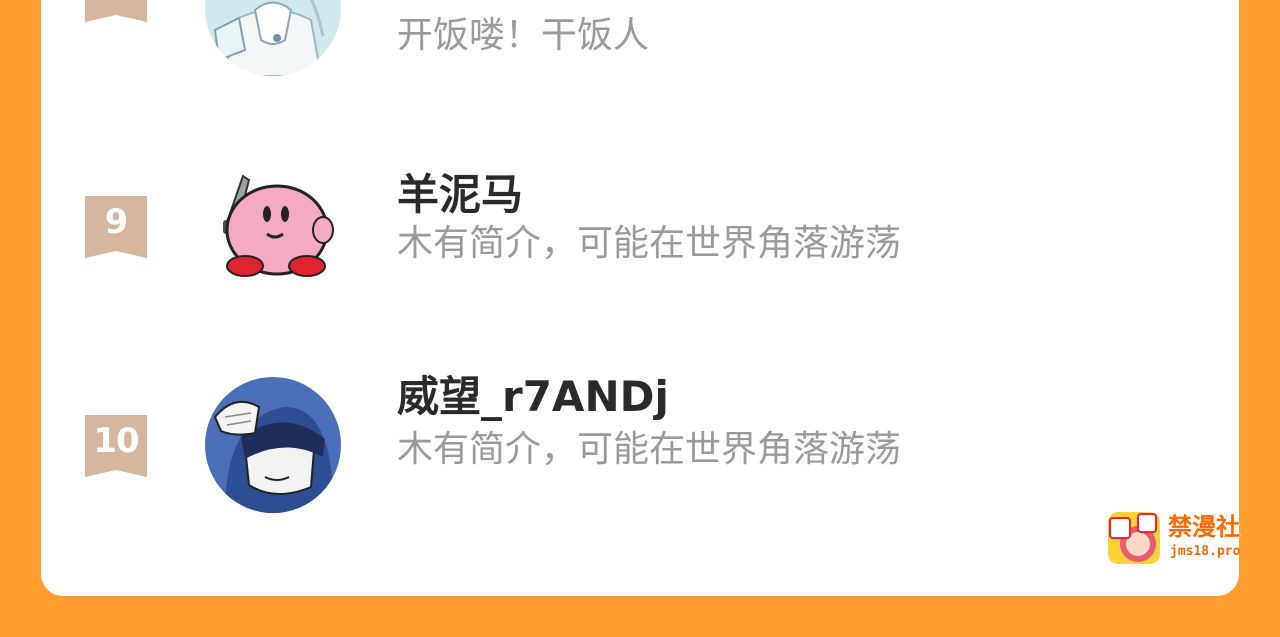 The width and height of the screenshot is (1280, 637). What do you see at coordinates (1205, 551) in the screenshot?
I see `watermark-url: jms18.pro` at bounding box center [1205, 551].